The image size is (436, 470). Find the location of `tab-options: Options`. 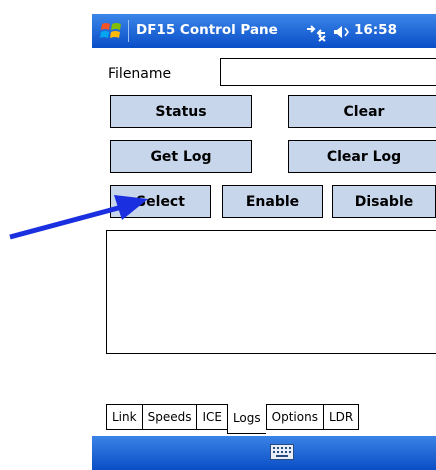

tab-options: Options is located at coordinates (294, 417).